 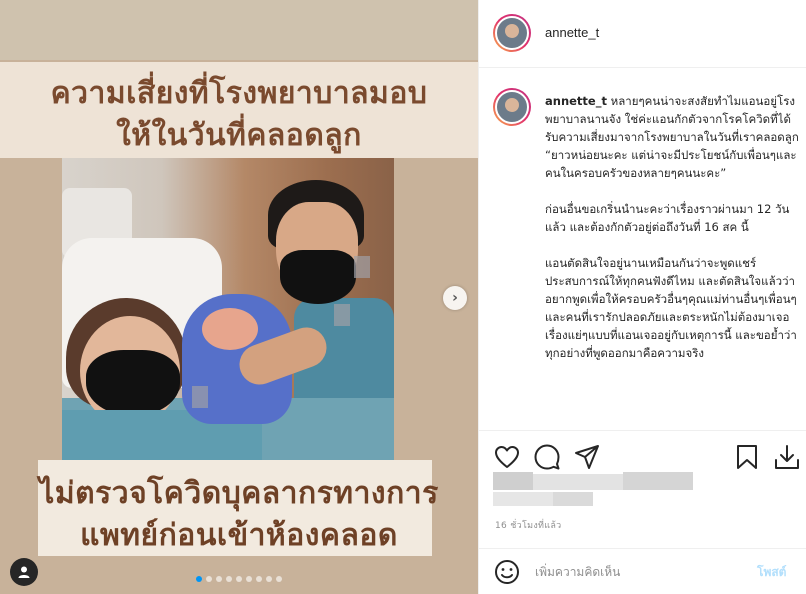 I want to click on header-username: annette_t, so click(x=572, y=32).